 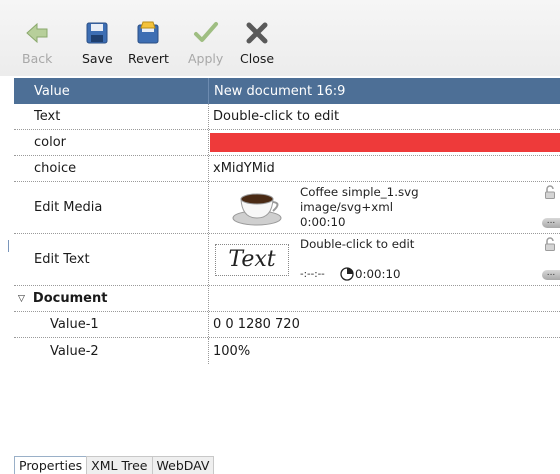 I want to click on header-value-label: Value, so click(x=111, y=91).